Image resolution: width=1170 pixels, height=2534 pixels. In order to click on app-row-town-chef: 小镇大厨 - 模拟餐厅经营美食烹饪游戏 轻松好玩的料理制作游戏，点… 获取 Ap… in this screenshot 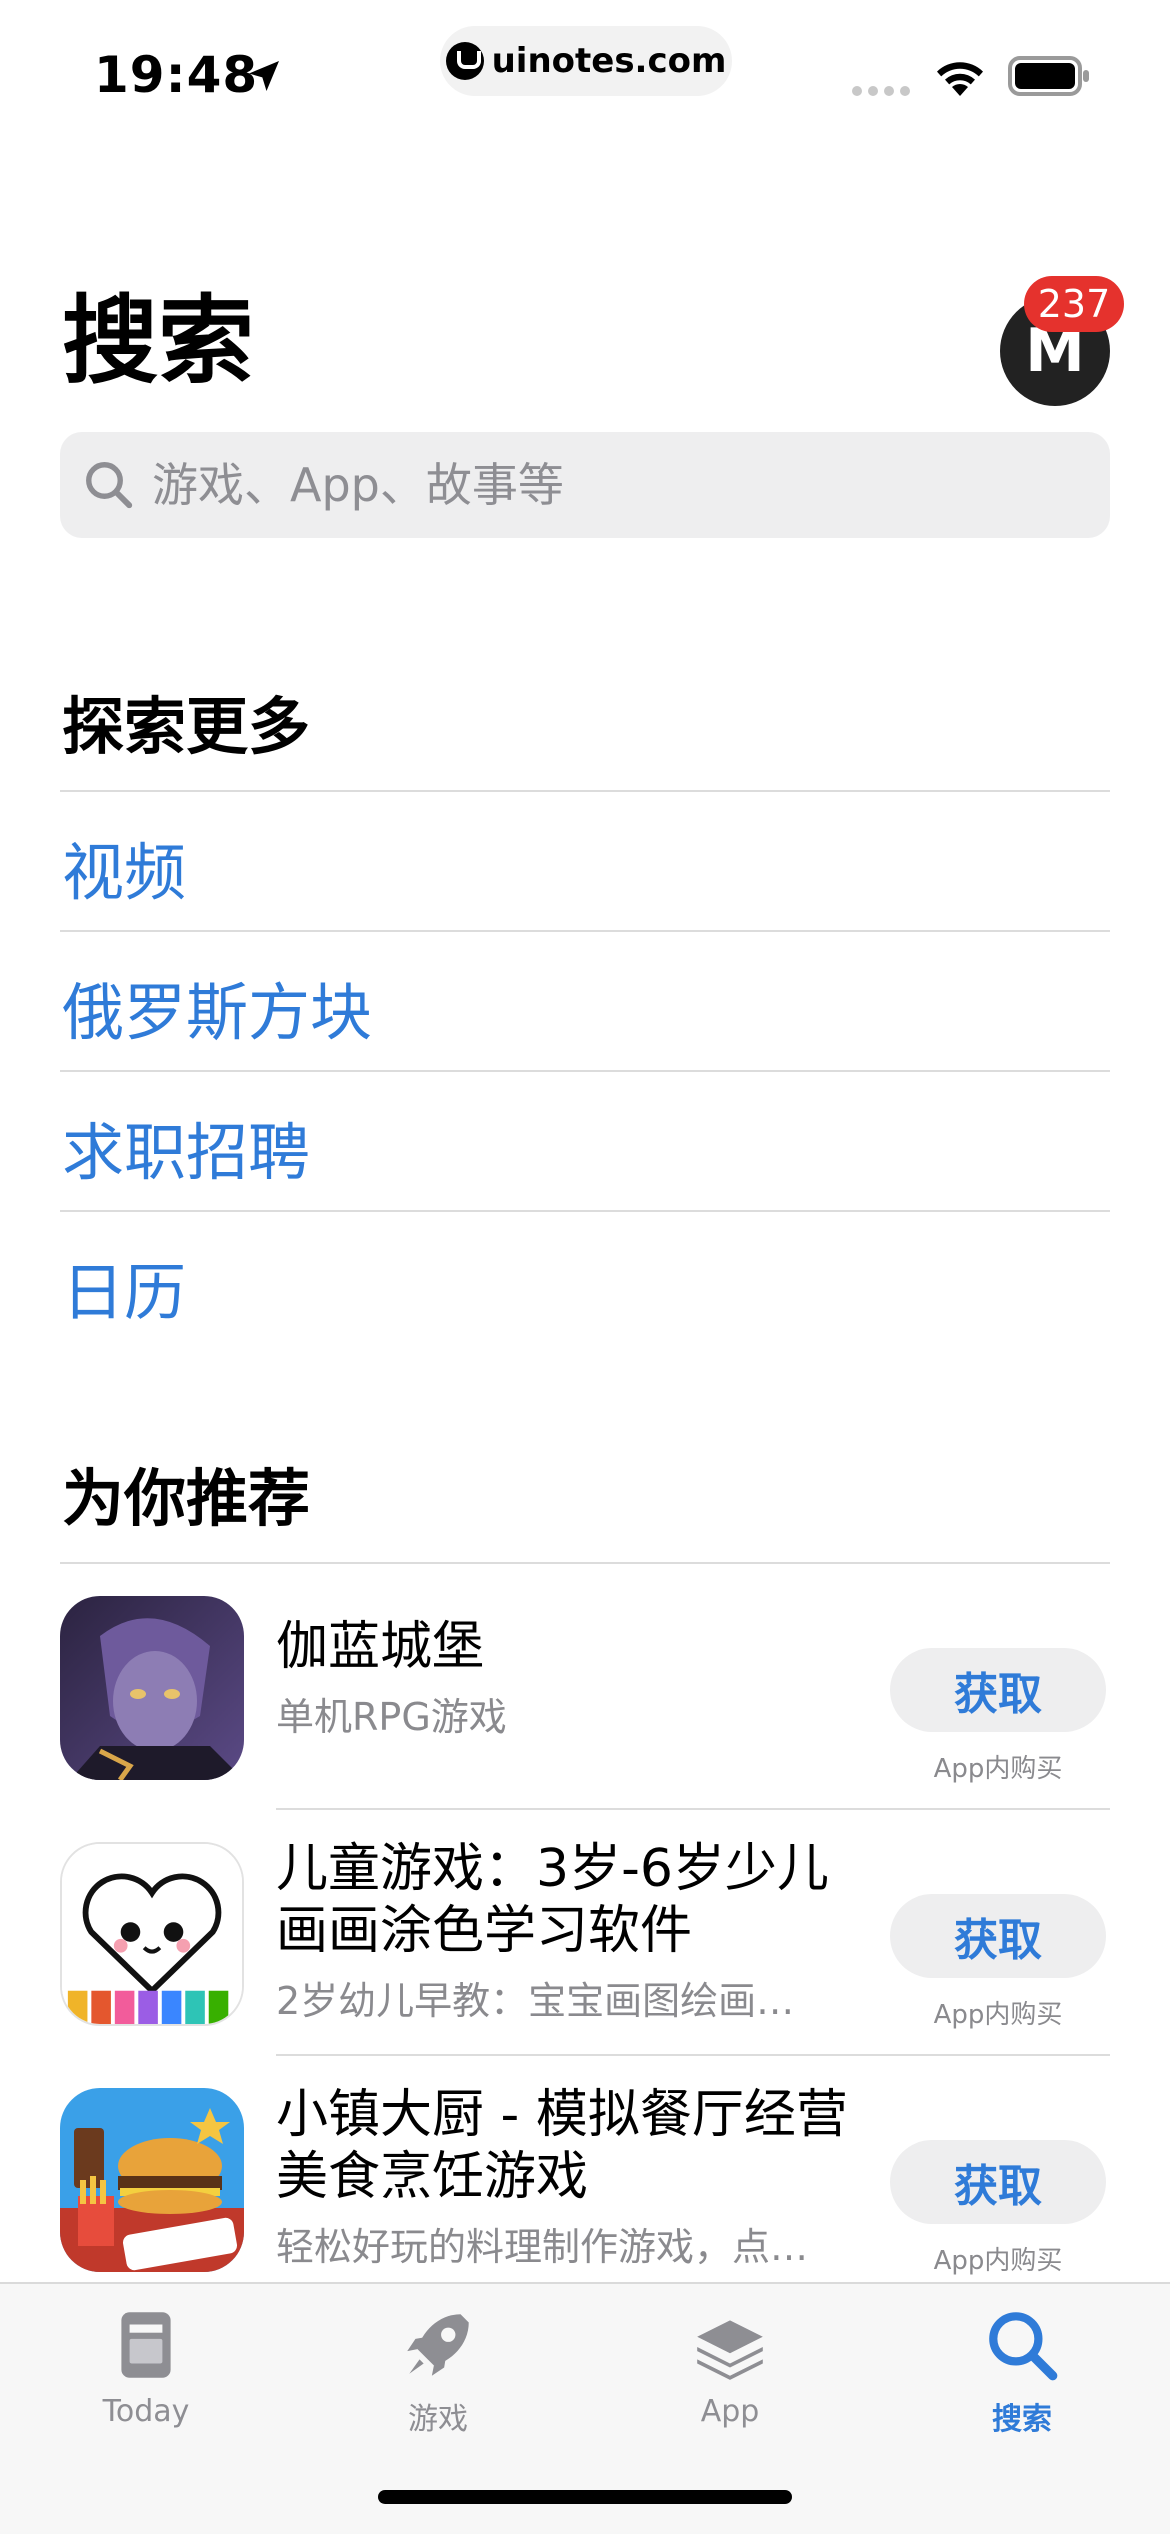, I will do `click(585, 2179)`.